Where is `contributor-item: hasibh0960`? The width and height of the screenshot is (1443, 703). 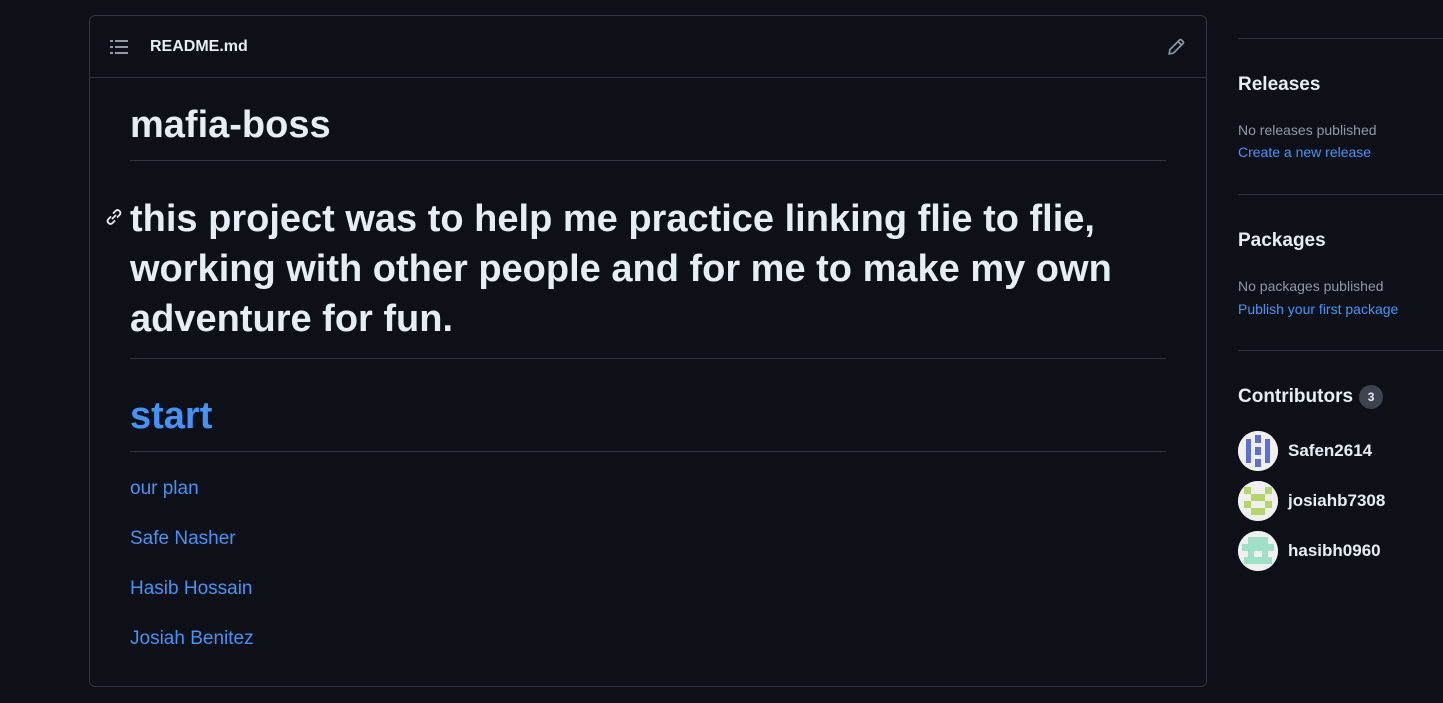 contributor-item: hasibh0960 is located at coordinates (1309, 551).